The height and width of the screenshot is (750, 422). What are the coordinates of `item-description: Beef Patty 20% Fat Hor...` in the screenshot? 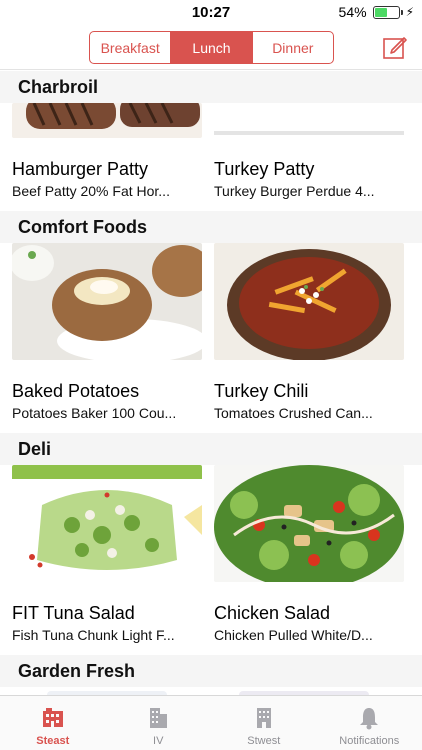 It's located at (91, 191).